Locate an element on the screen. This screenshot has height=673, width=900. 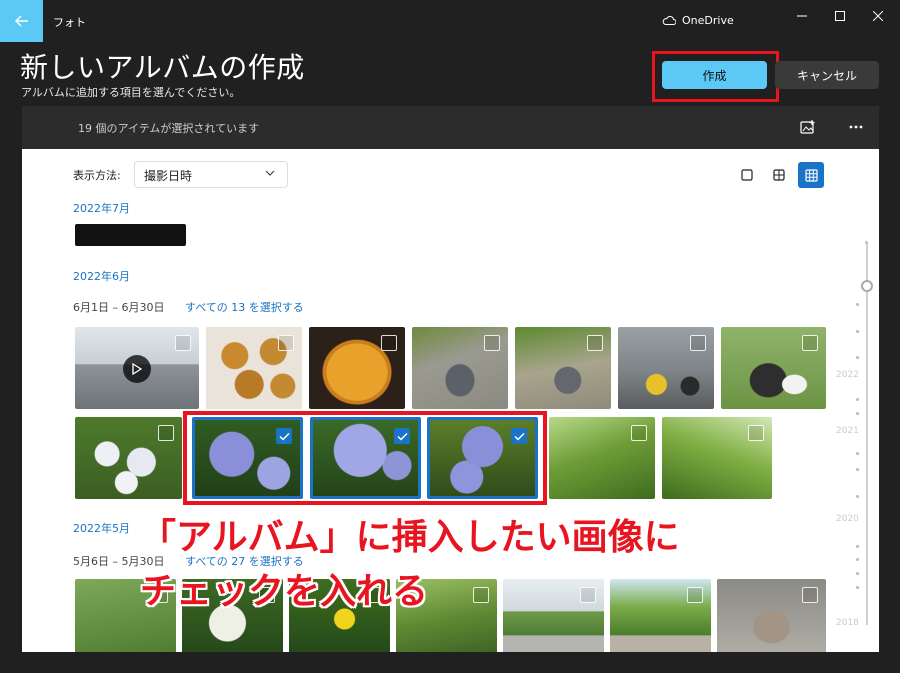
back-arrow-icon is located at coordinates (21, 21).